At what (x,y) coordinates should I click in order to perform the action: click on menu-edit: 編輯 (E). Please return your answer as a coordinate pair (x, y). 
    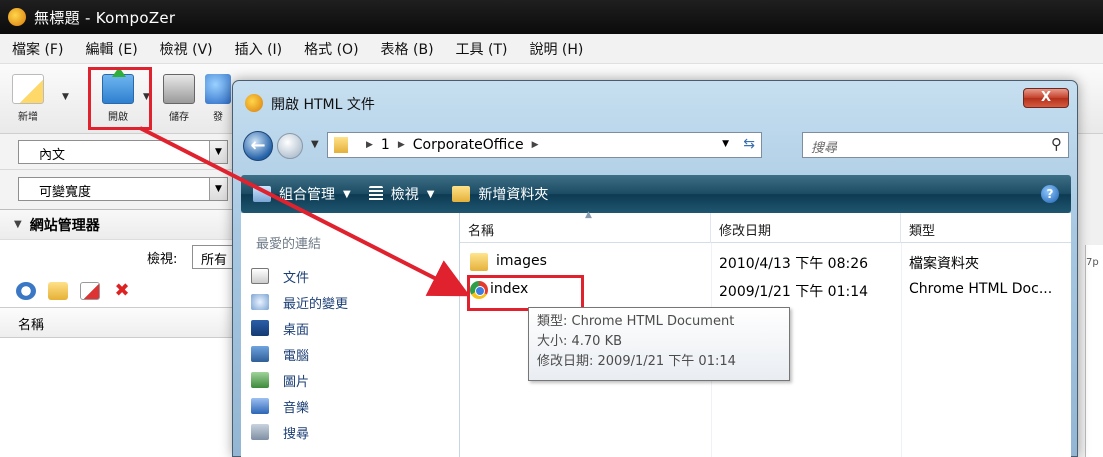
    Looking at the image, I should click on (111, 49).